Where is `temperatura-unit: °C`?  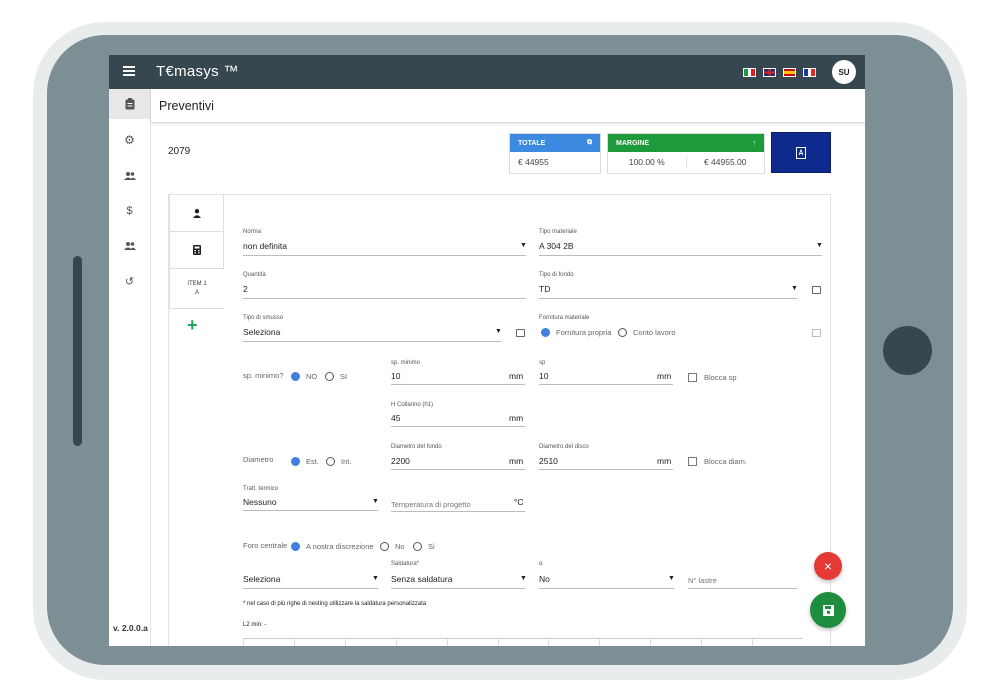 temperatura-unit: °C is located at coordinates (519, 502).